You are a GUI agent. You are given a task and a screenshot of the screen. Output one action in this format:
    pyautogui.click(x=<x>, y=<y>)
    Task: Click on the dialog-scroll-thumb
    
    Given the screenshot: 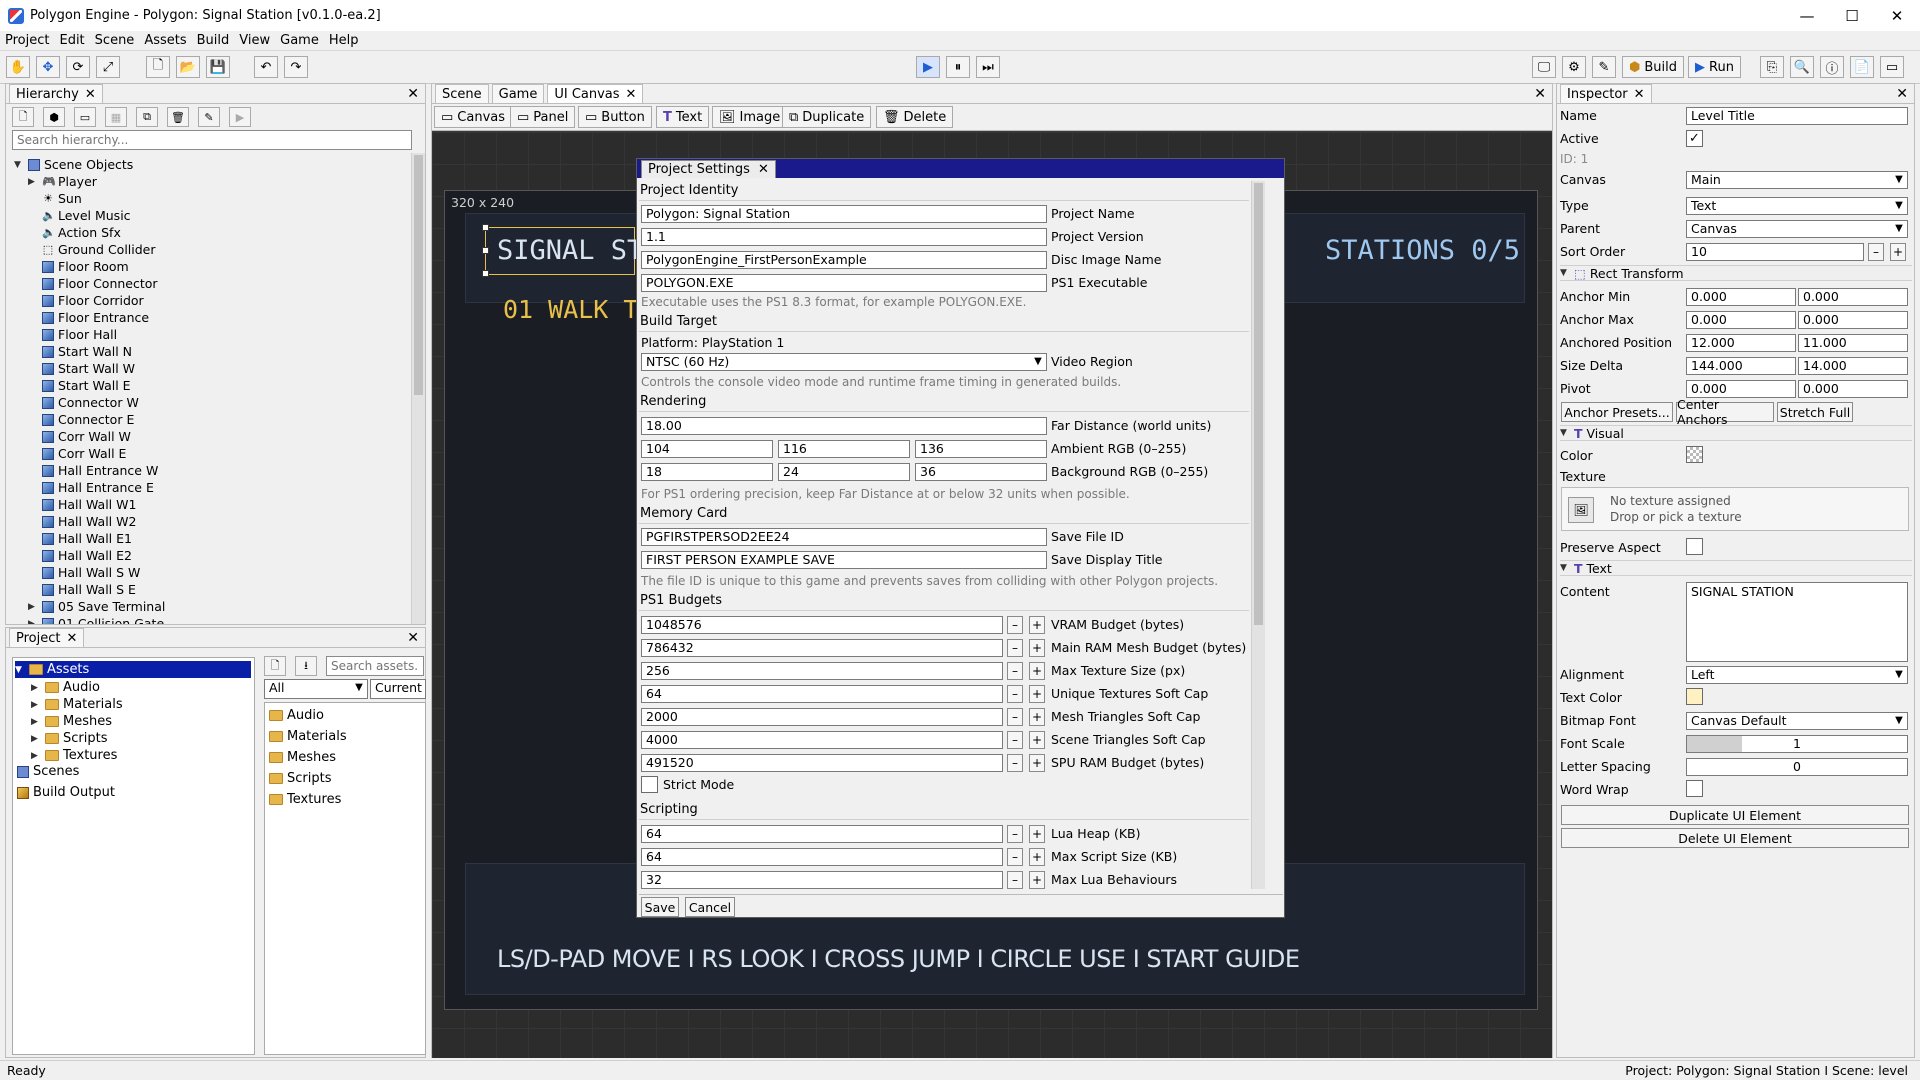 What is the action you would take?
    pyautogui.click(x=1258, y=404)
    